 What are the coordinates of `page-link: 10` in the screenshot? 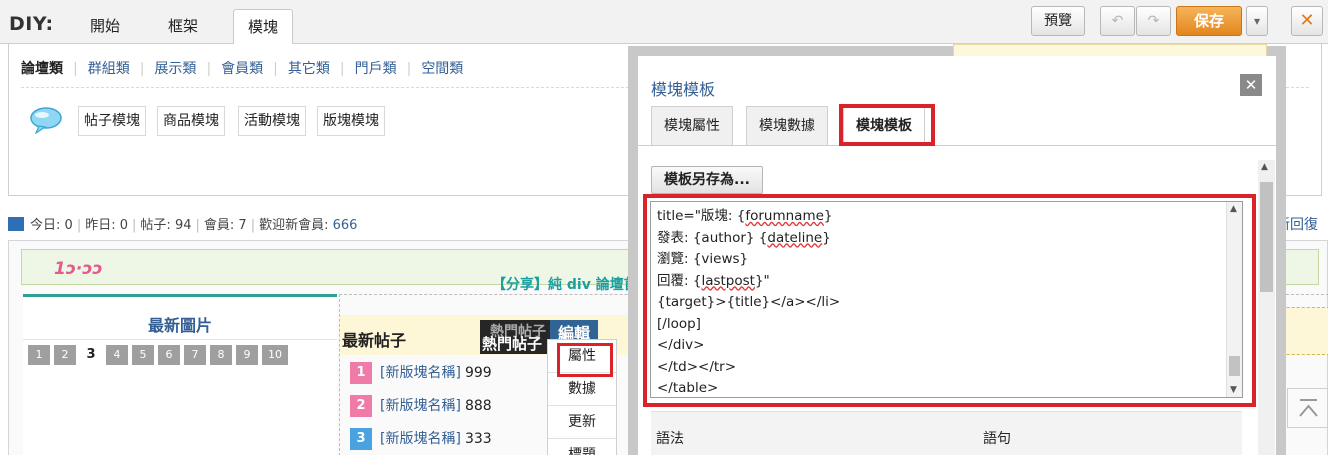 It's located at (275, 355).